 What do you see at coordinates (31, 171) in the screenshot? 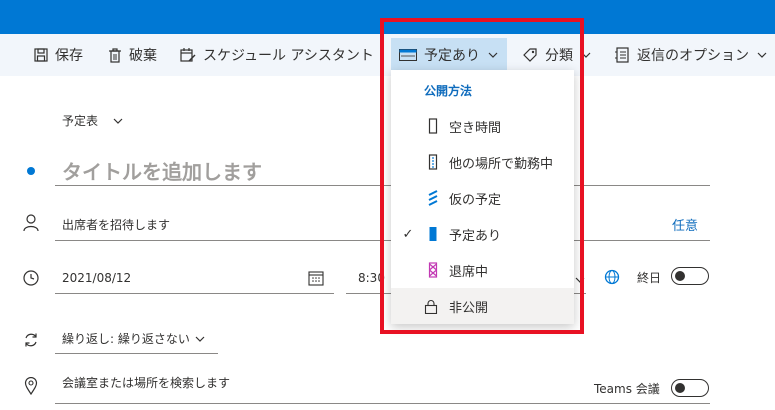
I see `calendar-color-dot` at bounding box center [31, 171].